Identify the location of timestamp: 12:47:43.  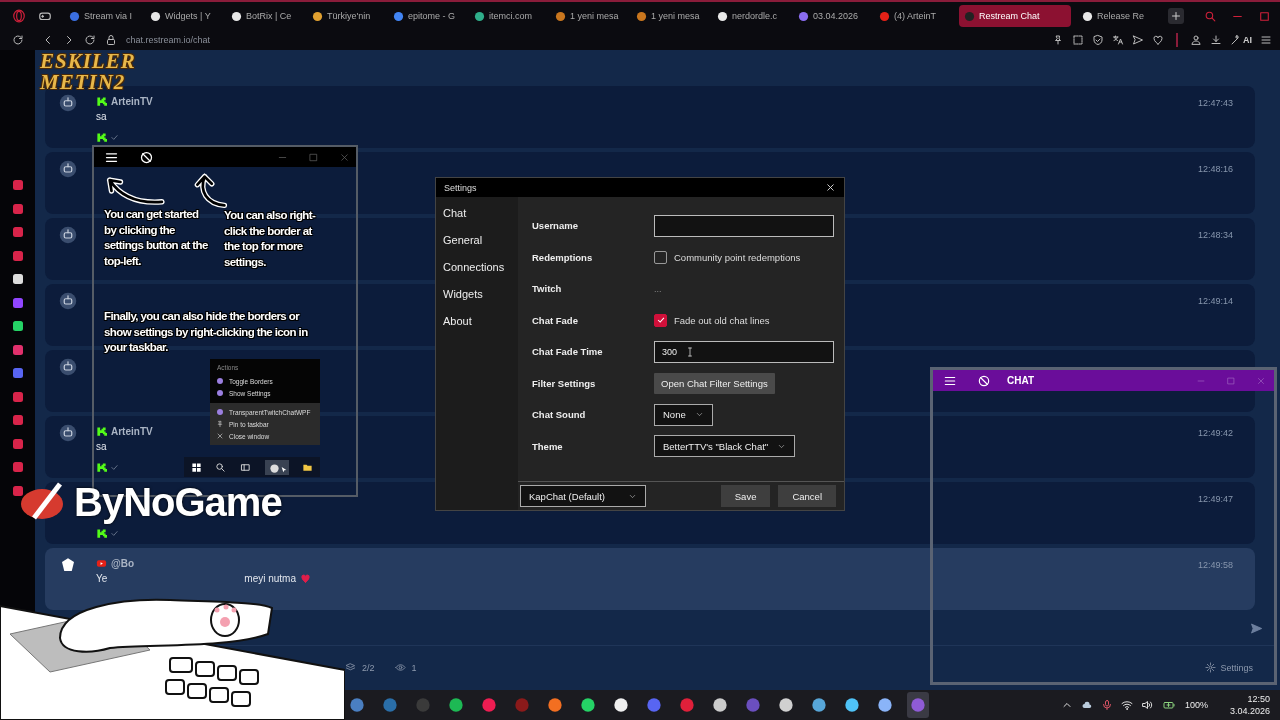
(1215, 102).